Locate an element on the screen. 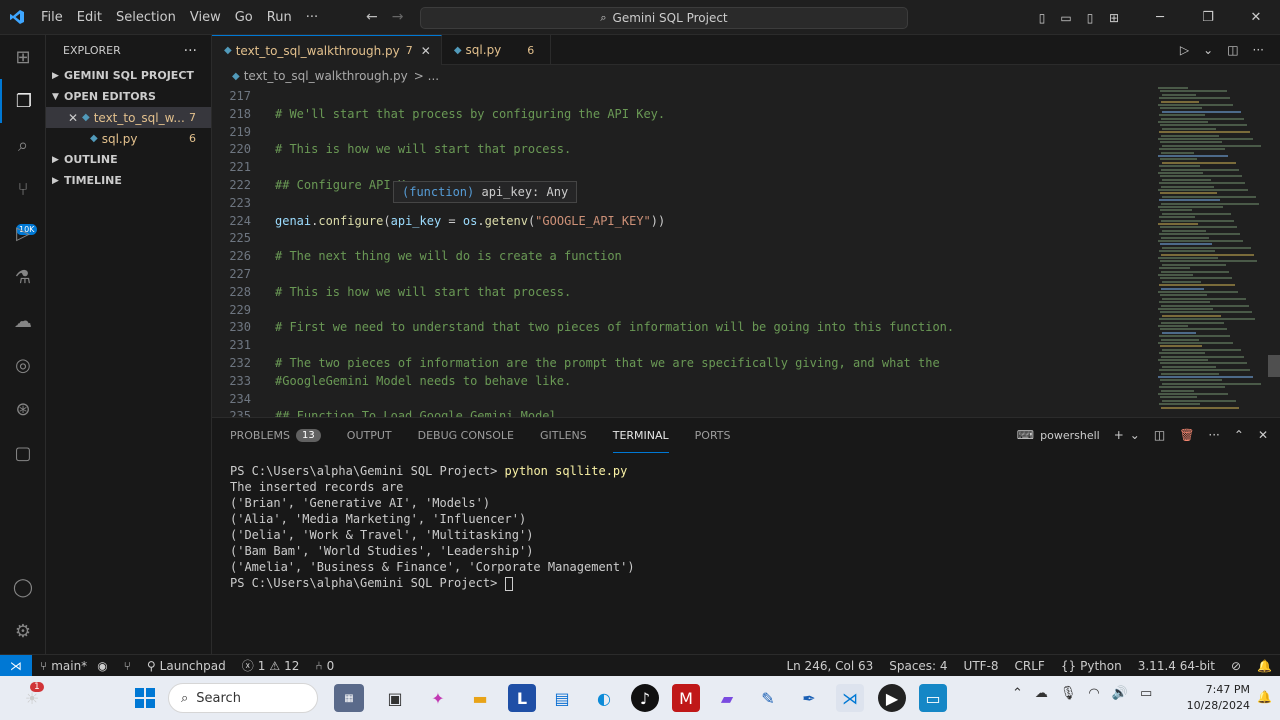  battery-icon: ▭ is located at coordinates (1146, 693).